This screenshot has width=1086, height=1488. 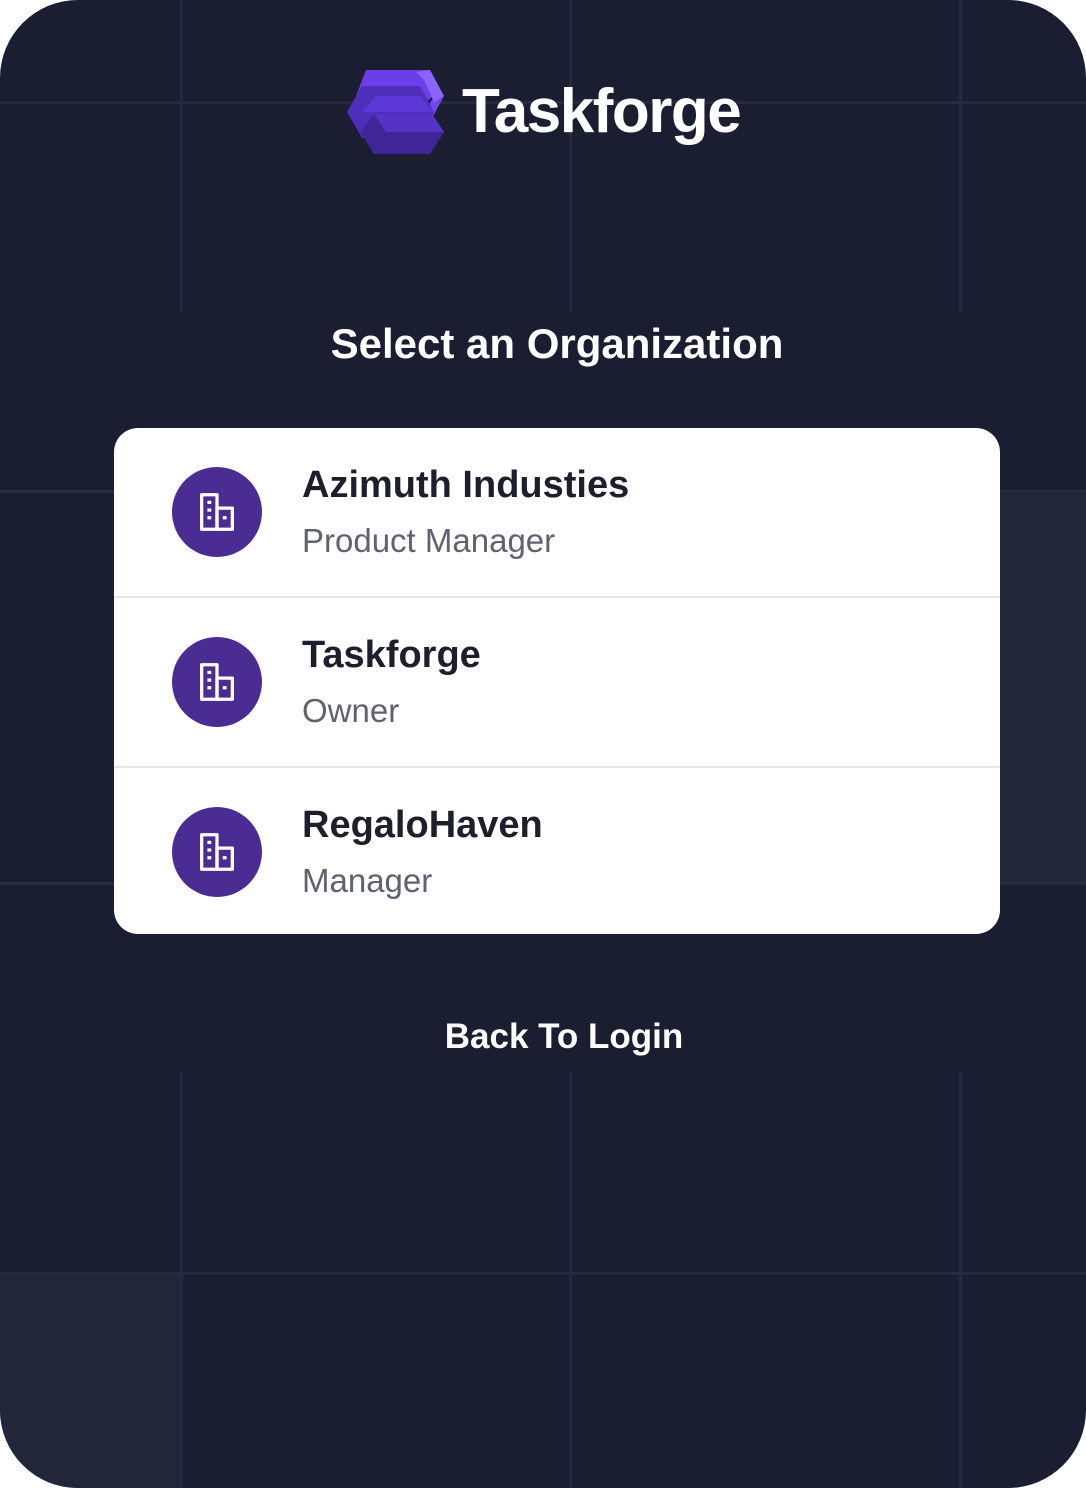 I want to click on org-name: Taskforge, so click(x=391, y=655).